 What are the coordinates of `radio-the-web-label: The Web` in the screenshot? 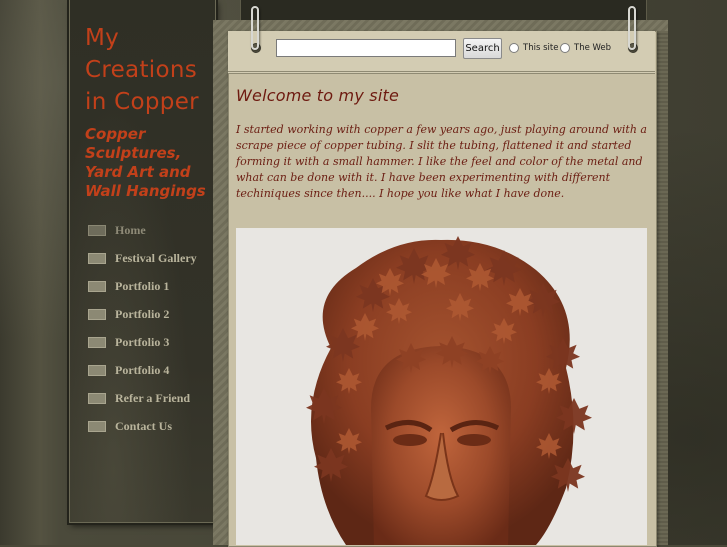 It's located at (593, 48).